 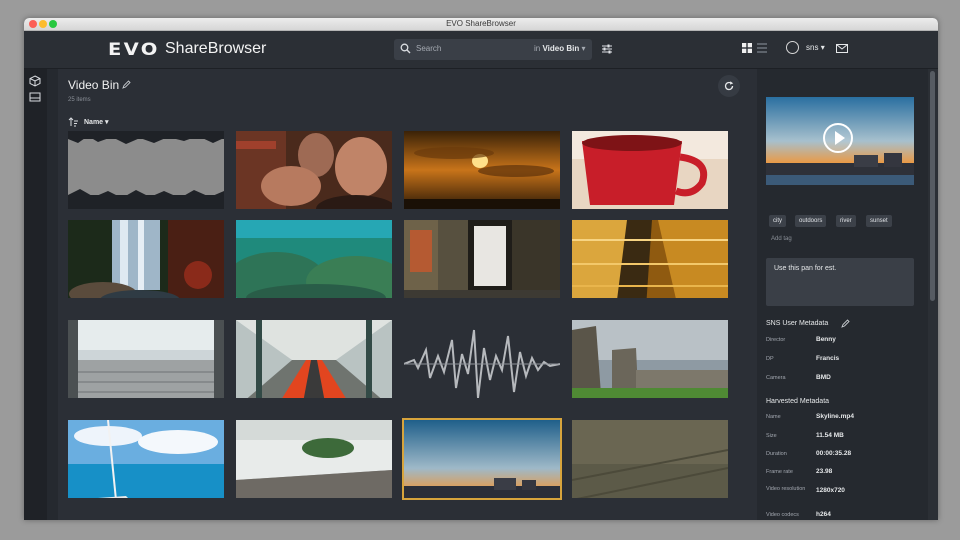 What do you see at coordinates (826, 339) in the screenshot?
I see `metadata-value: Benny` at bounding box center [826, 339].